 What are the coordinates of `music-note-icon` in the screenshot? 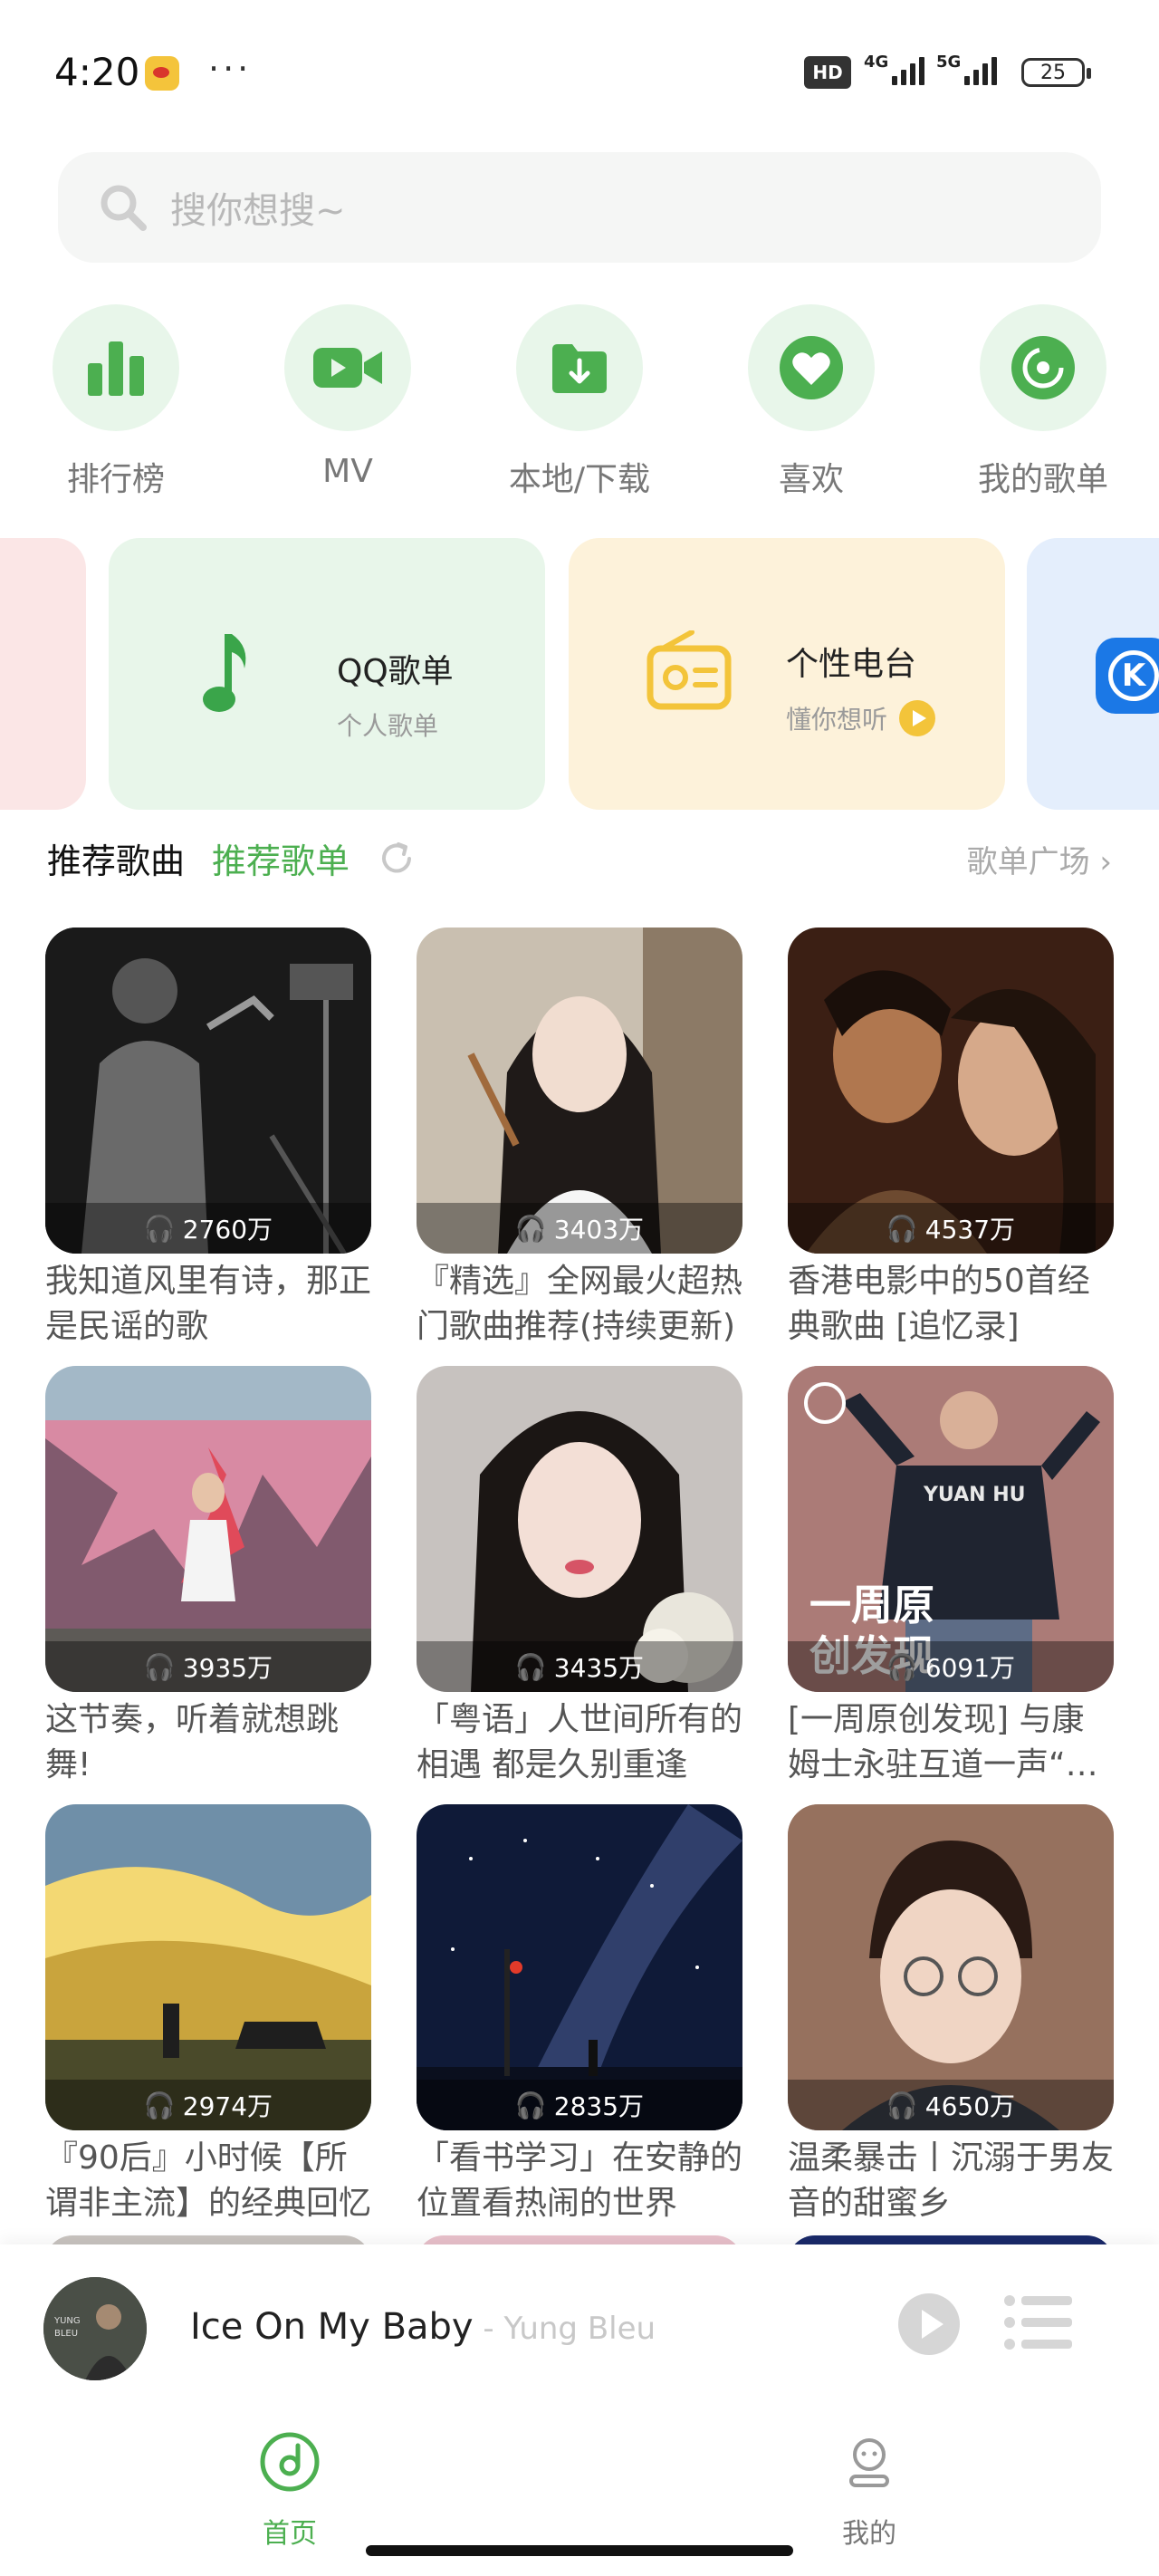 It's located at (224, 673).